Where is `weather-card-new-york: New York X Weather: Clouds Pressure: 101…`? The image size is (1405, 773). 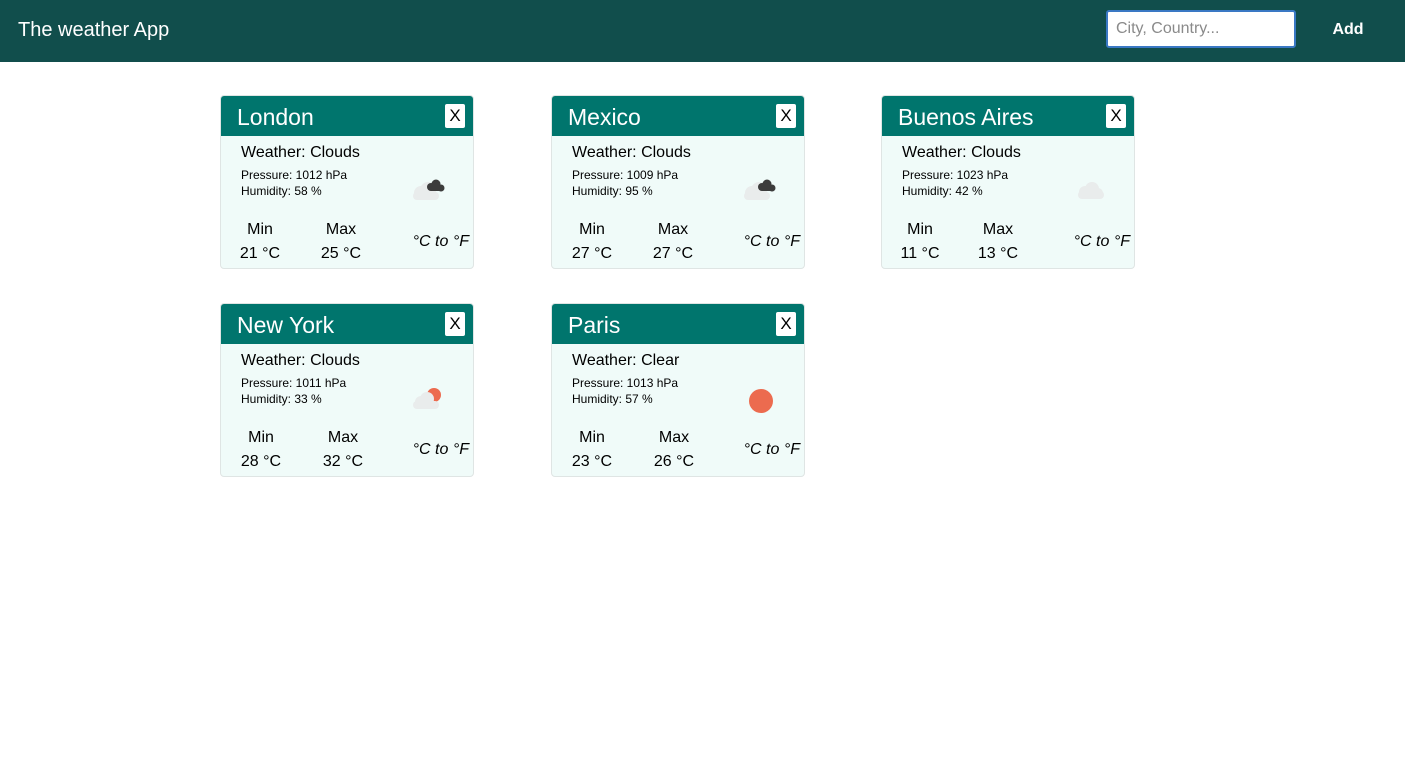
weather-card-new-york: New York X Weather: Clouds Pressure: 101… is located at coordinates (347, 390).